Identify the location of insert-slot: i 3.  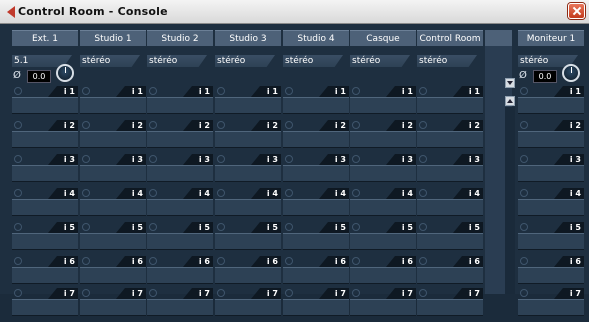
(45, 171).